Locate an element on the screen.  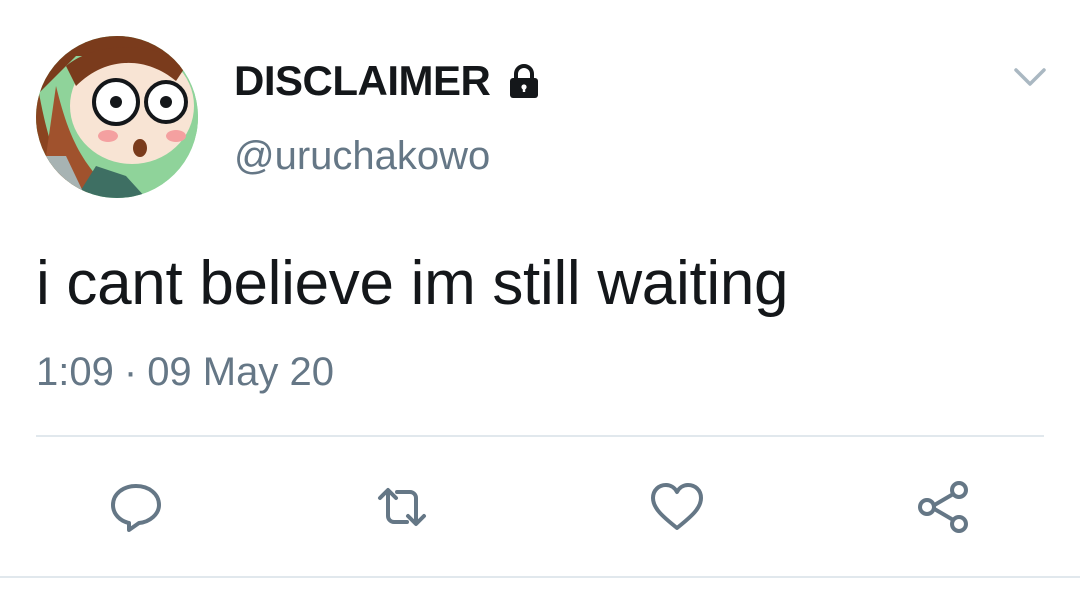
retweet-arrows-icon is located at coordinates (402, 507).